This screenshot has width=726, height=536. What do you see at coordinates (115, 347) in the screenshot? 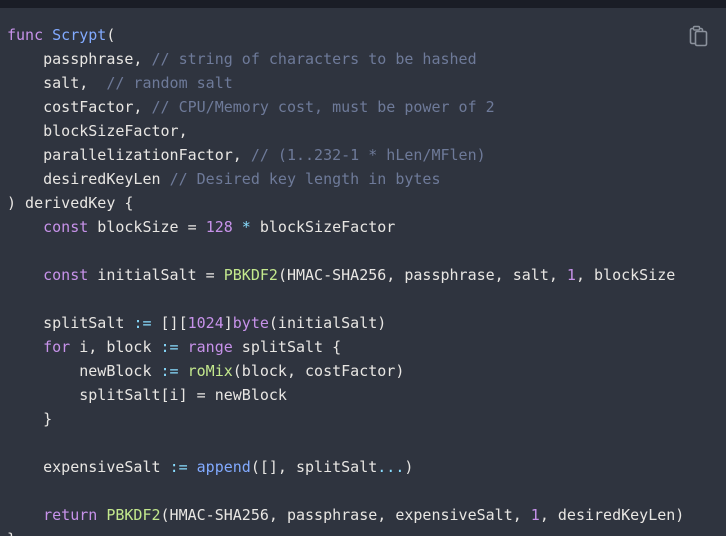
I see `code-token: i, block` at bounding box center [115, 347].